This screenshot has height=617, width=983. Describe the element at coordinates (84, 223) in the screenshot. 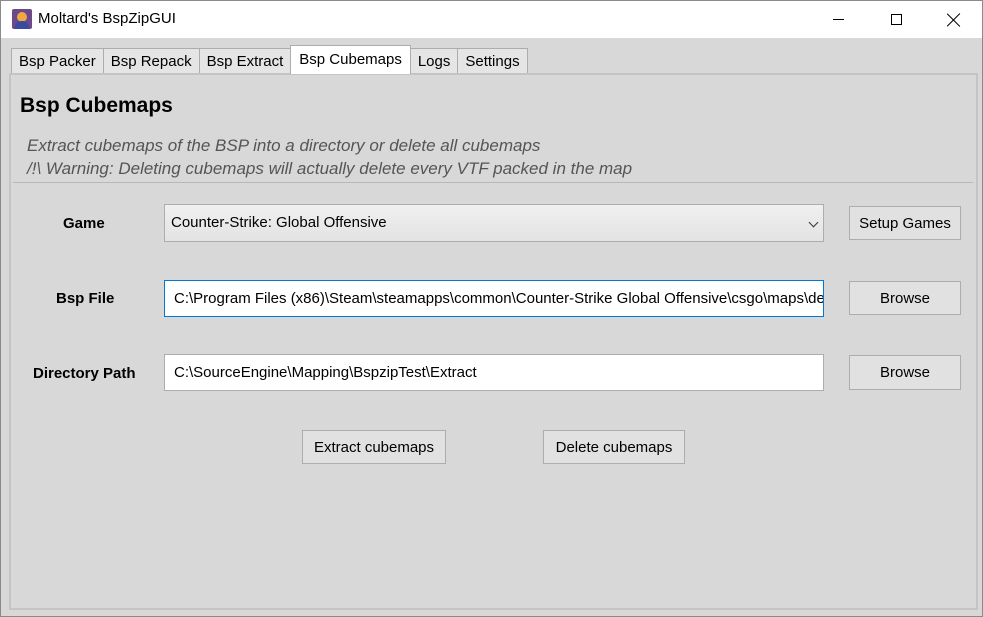

I see `game-label: Game` at that location.